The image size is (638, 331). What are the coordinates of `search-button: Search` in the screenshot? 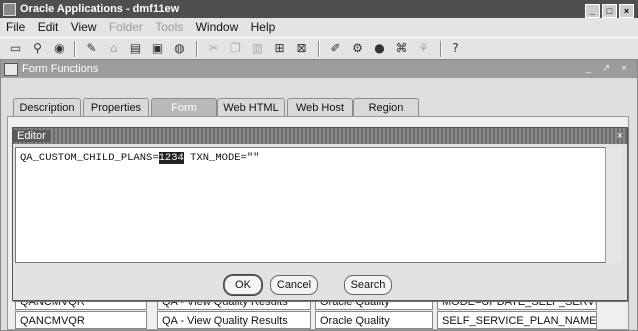 It's located at (368, 285).